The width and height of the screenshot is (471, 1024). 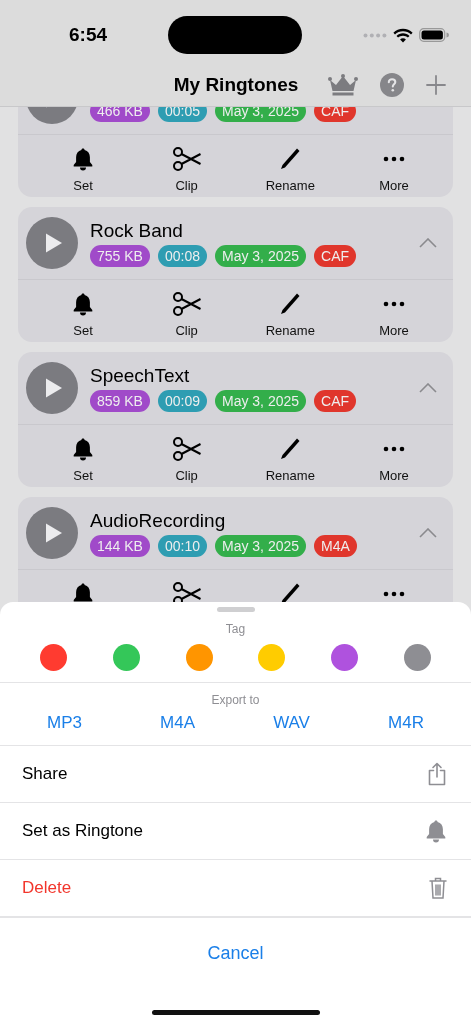 What do you see at coordinates (158, 520) in the screenshot?
I see `ringtone-name: AudioRecording` at bounding box center [158, 520].